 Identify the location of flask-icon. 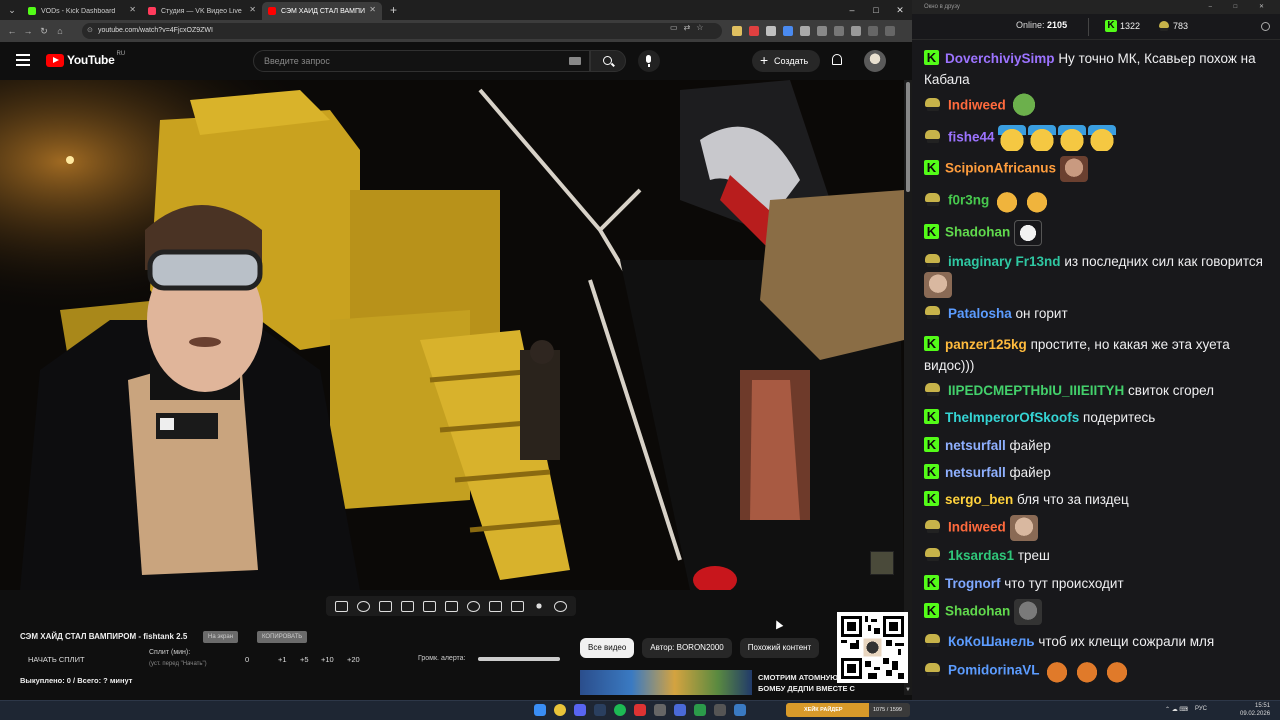
(539, 606).